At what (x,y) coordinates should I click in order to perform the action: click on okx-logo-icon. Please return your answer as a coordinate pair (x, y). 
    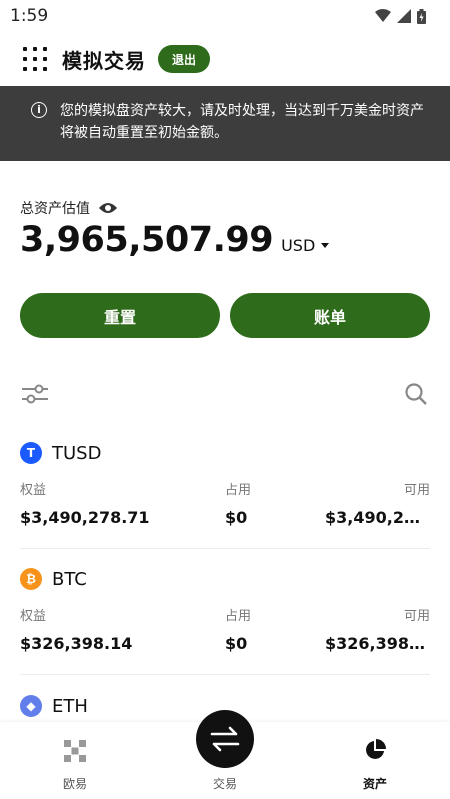
    Looking at the image, I should click on (75, 751).